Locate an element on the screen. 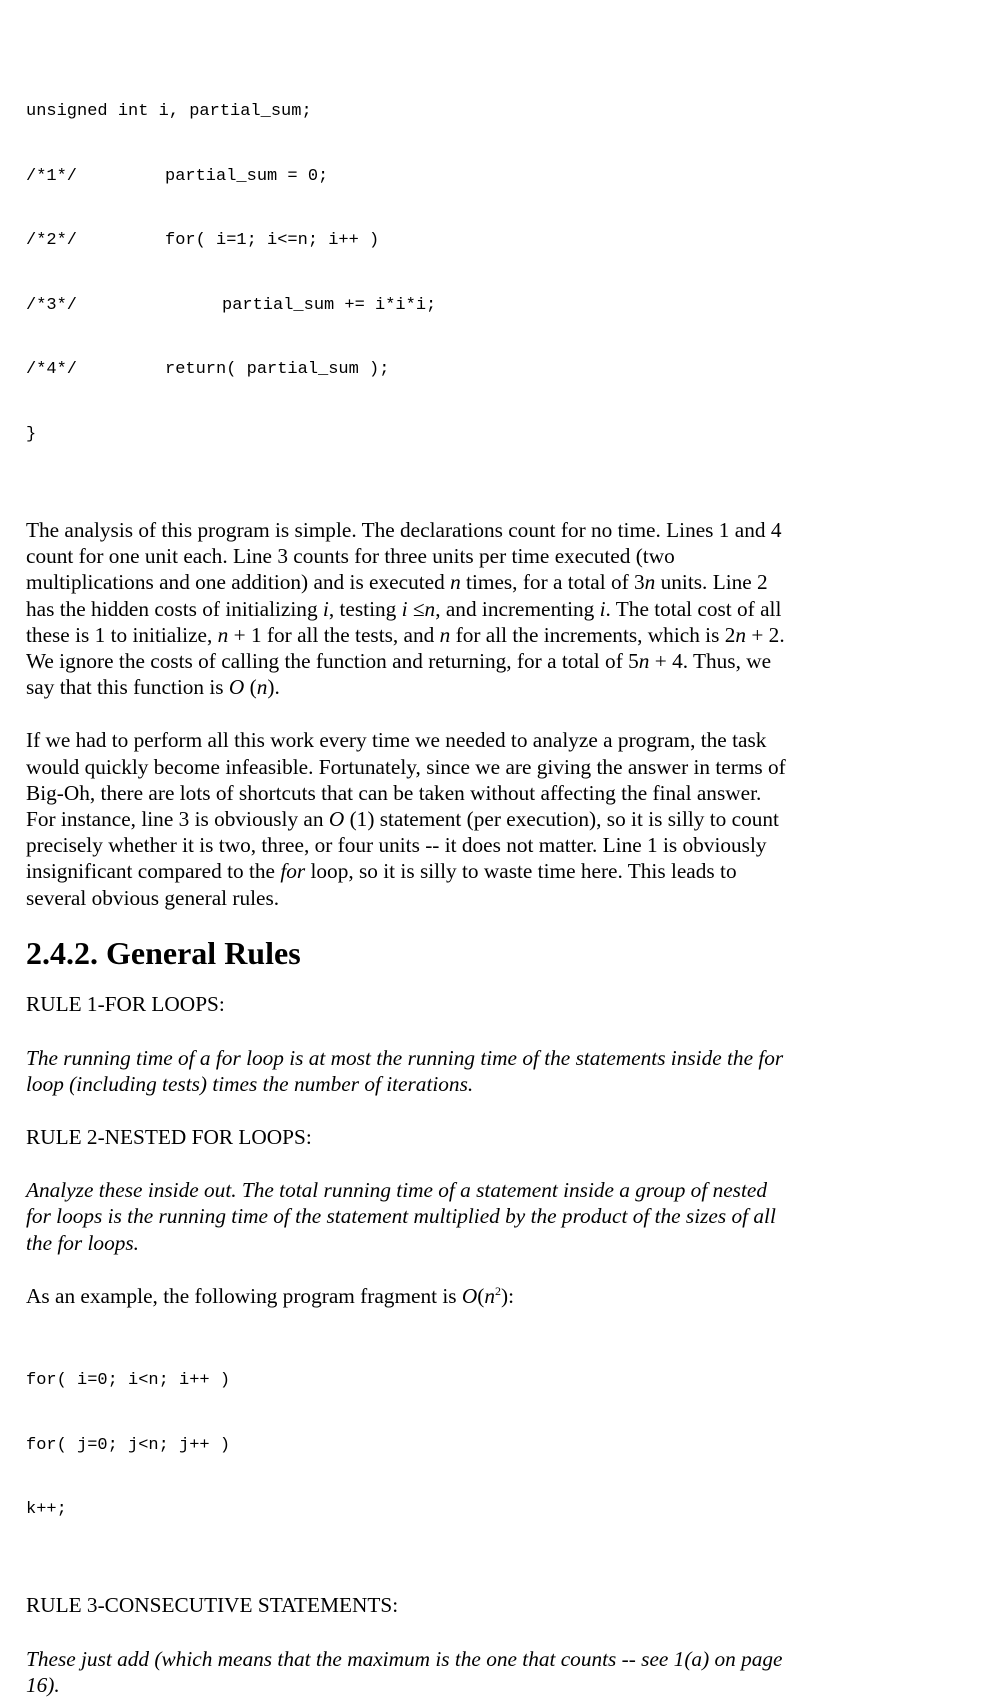 This screenshot has height=1698, width=1000. text-line: say that this function is O (n). is located at coordinates (153, 687).